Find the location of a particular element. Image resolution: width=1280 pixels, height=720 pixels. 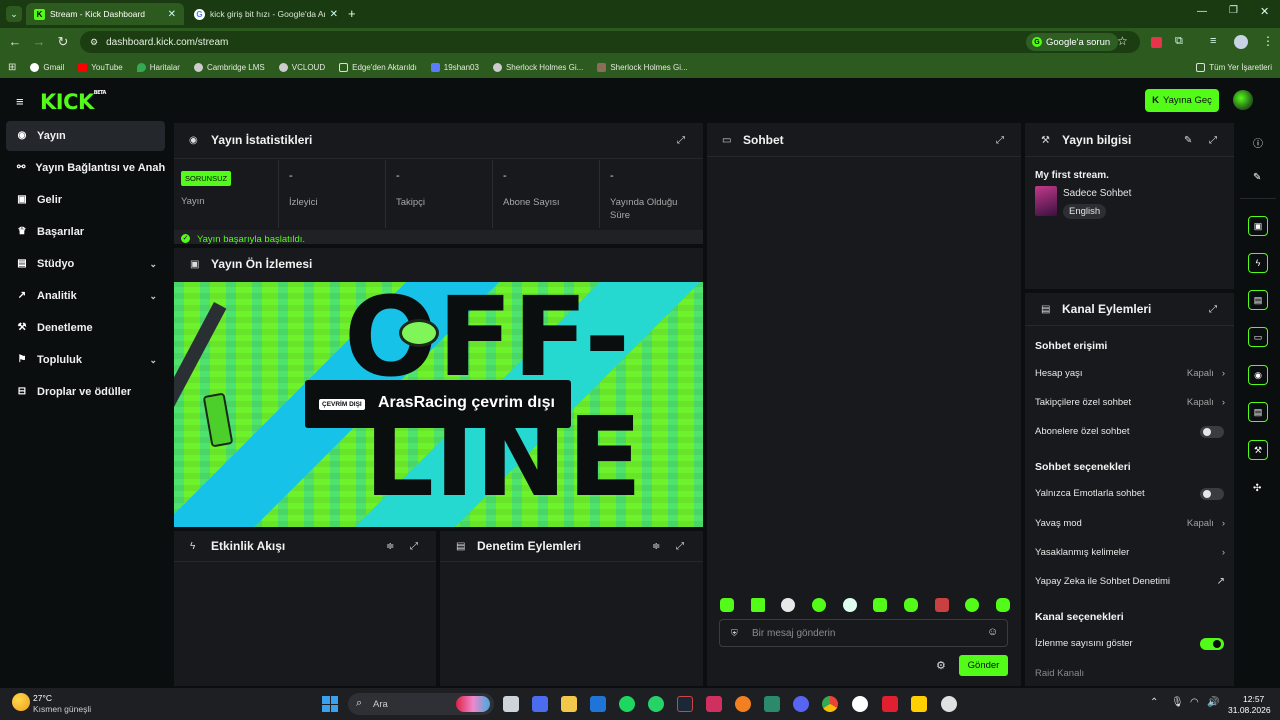

extension-icon is located at coordinates (1156, 42).